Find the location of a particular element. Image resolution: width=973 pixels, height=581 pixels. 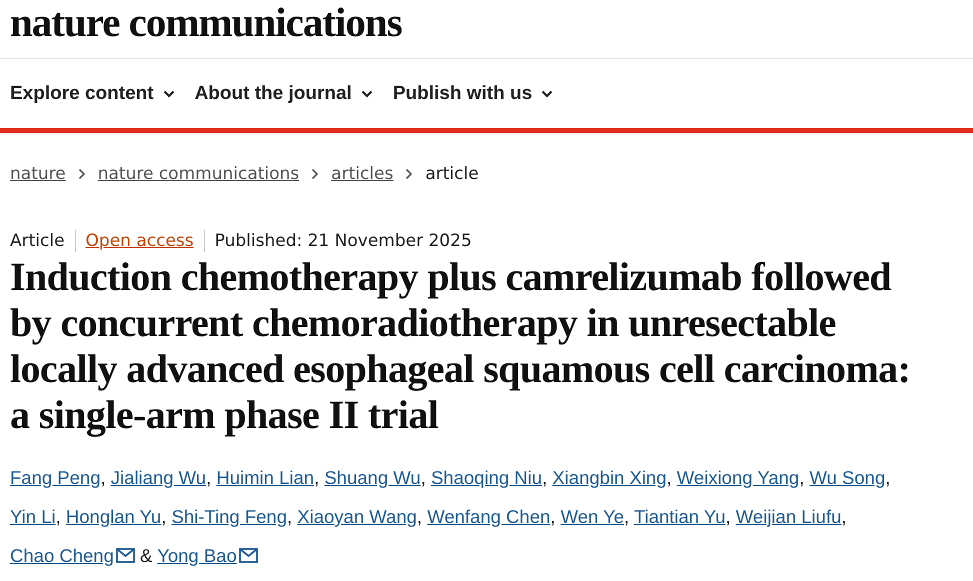

author-link: Huimin Lian is located at coordinates (265, 477).